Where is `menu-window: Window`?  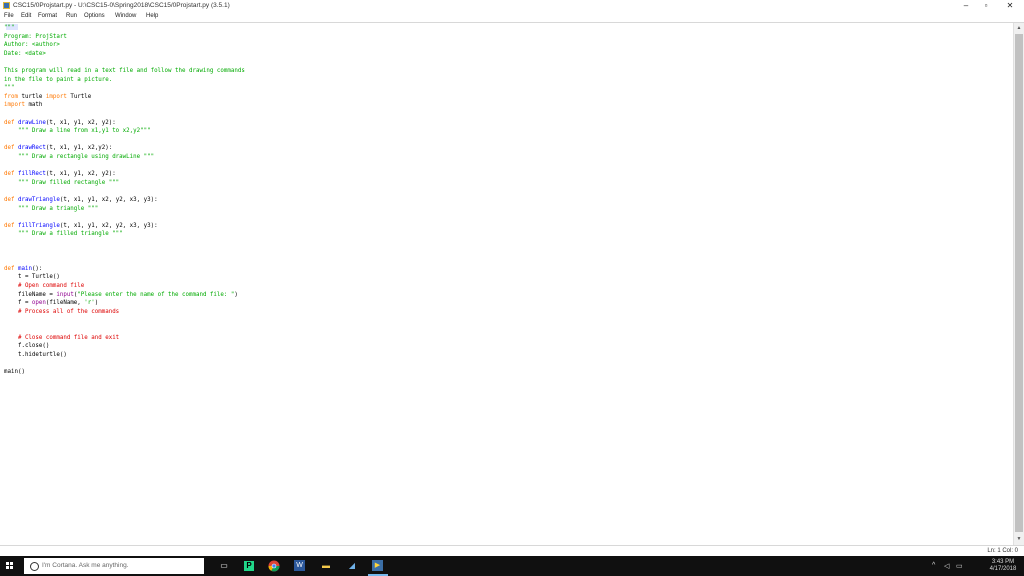 menu-window: Window is located at coordinates (125, 16).